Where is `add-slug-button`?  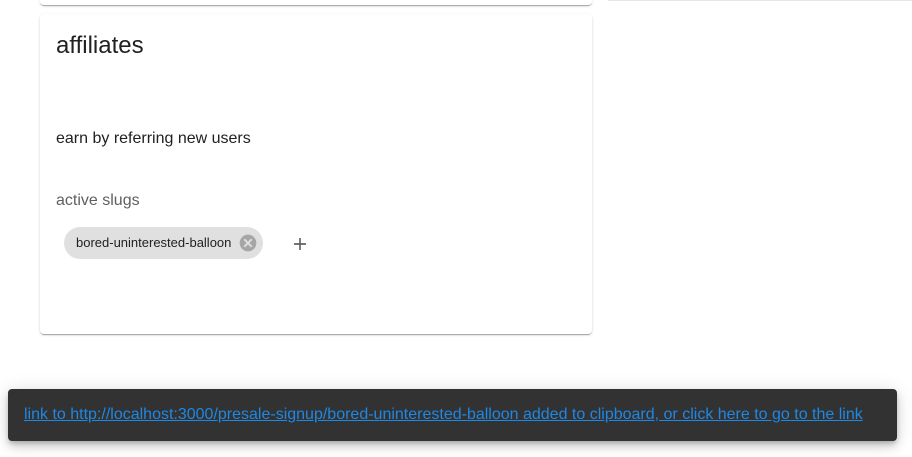 add-slug-button is located at coordinates (300, 244).